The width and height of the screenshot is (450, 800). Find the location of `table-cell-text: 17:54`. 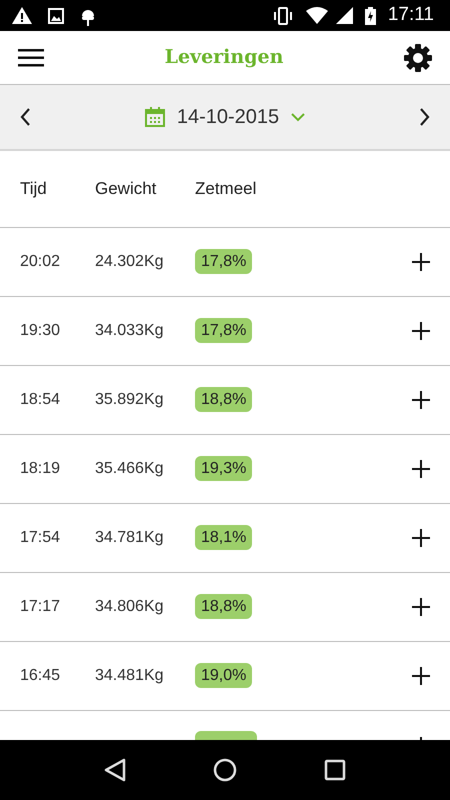

table-cell-text: 17:54 is located at coordinates (41, 538).